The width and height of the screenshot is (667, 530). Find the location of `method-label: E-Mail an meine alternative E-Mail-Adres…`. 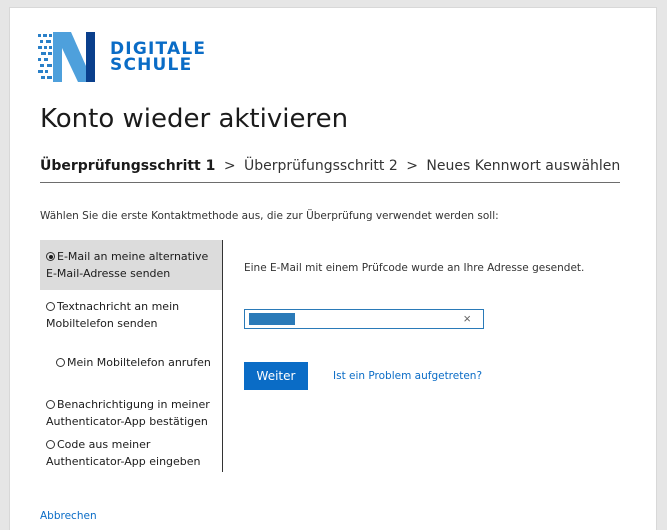

method-label: E-Mail an meine alternative E-Mail-Adres… is located at coordinates (127, 265).